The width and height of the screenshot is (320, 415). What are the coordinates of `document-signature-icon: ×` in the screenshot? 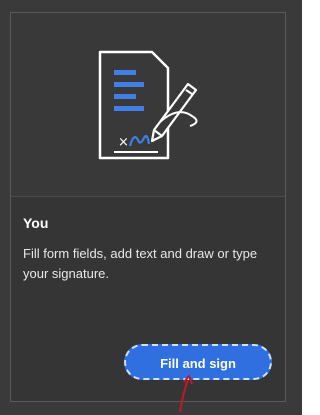 It's located at (148, 105).